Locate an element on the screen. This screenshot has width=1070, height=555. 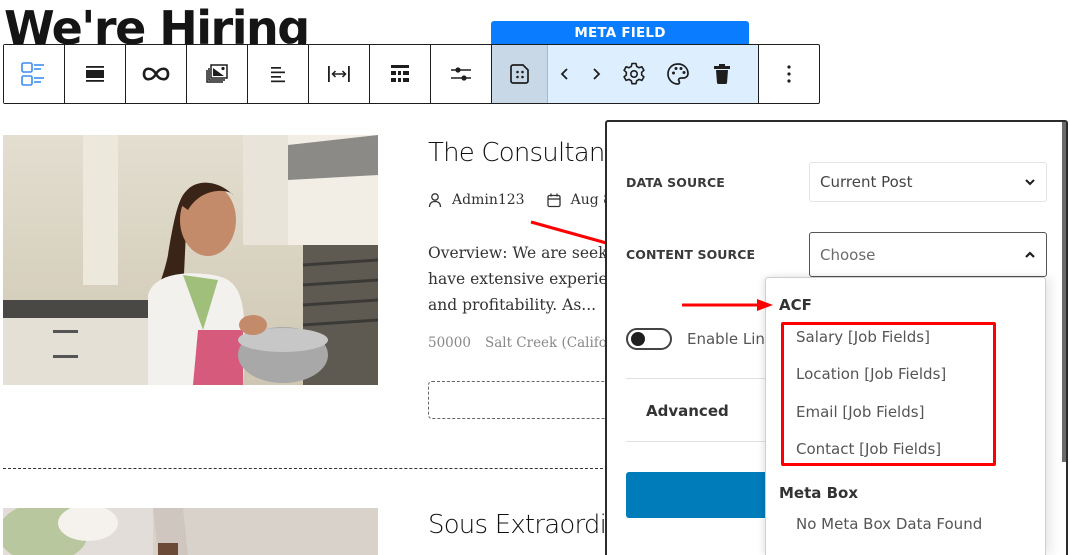
meta-field-block-button is located at coordinates (520, 74).